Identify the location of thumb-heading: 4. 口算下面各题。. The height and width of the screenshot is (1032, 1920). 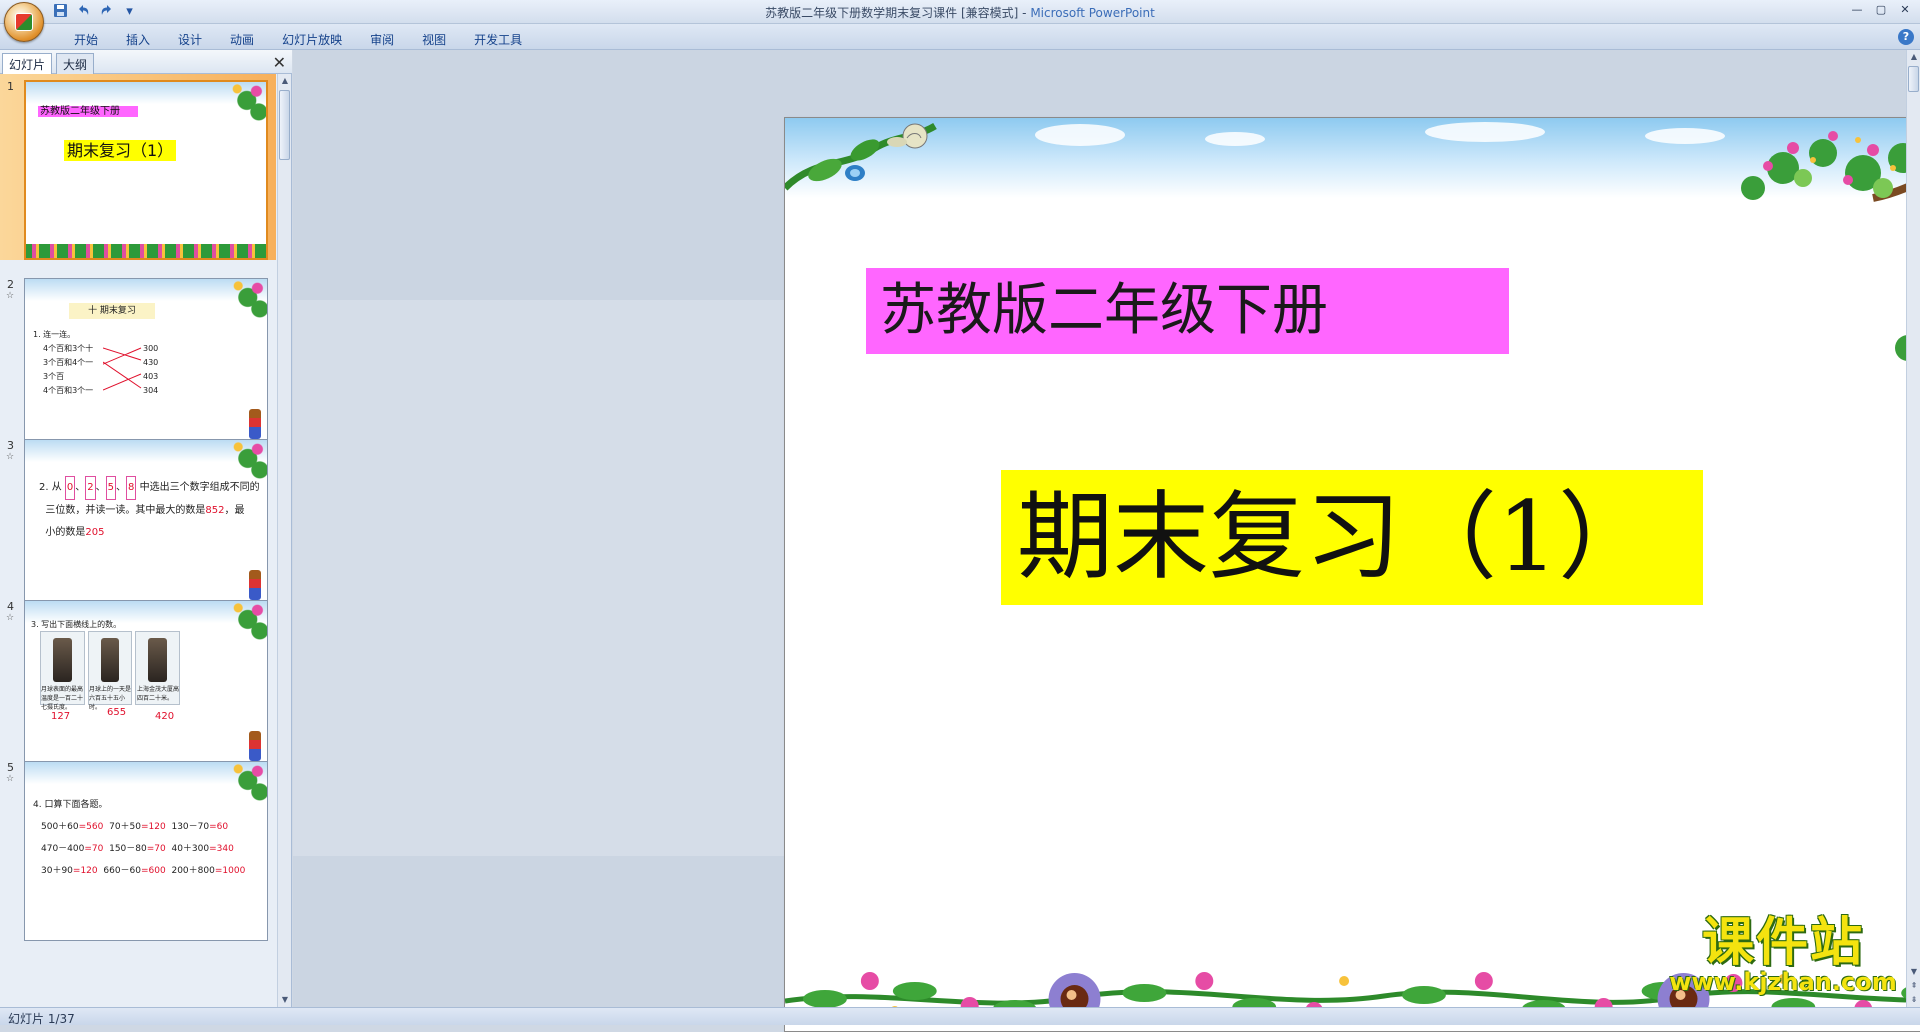
(70, 805).